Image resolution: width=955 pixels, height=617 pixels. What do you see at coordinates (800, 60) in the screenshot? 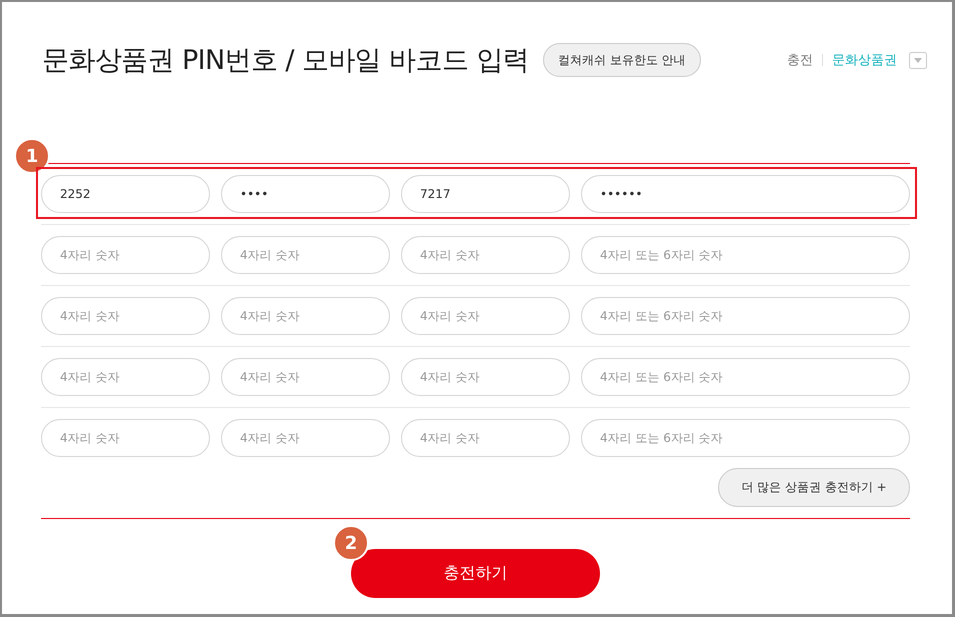
I see `breadcrumb-link: 충전` at bounding box center [800, 60].